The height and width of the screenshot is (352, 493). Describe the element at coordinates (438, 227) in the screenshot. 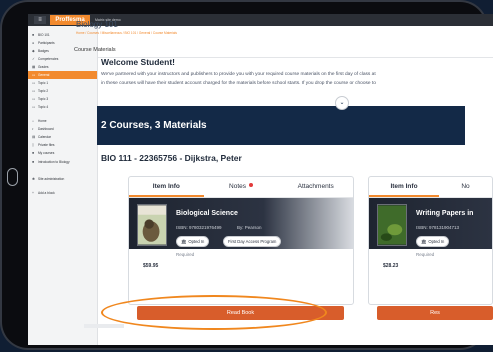

I see `isbn-text: ISBN: 978131904713` at that location.